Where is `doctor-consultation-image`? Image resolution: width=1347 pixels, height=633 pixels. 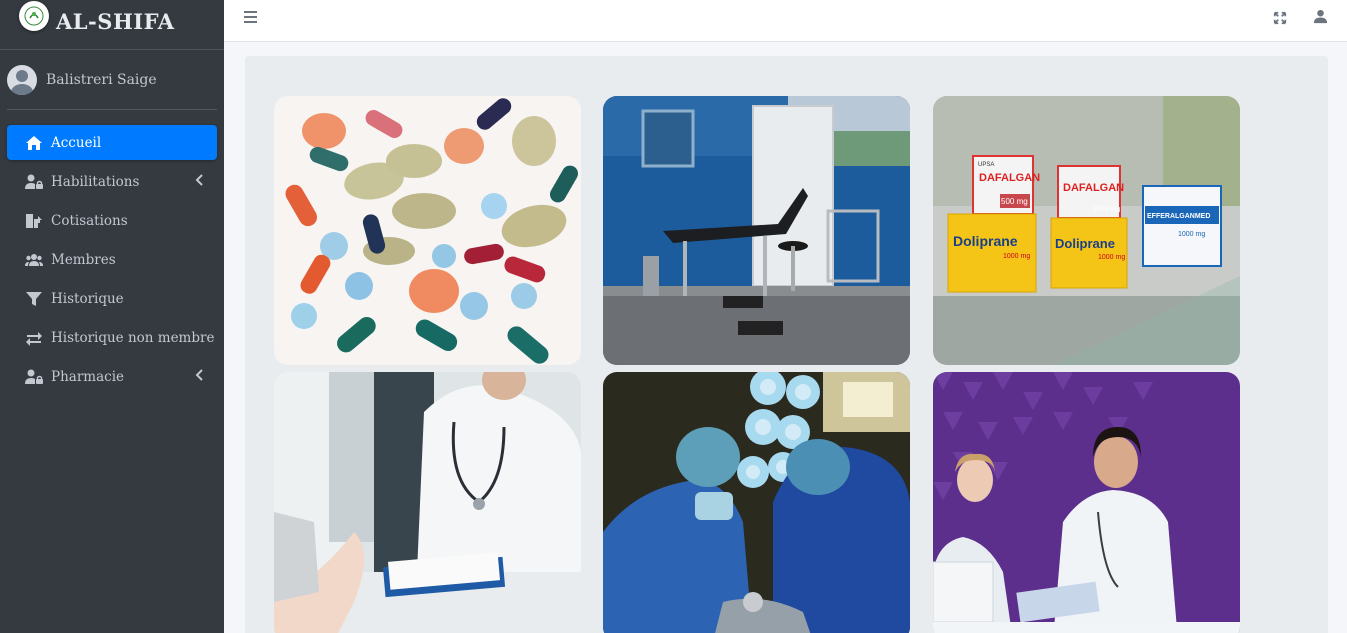
doctor-consultation-image is located at coordinates (427, 502).